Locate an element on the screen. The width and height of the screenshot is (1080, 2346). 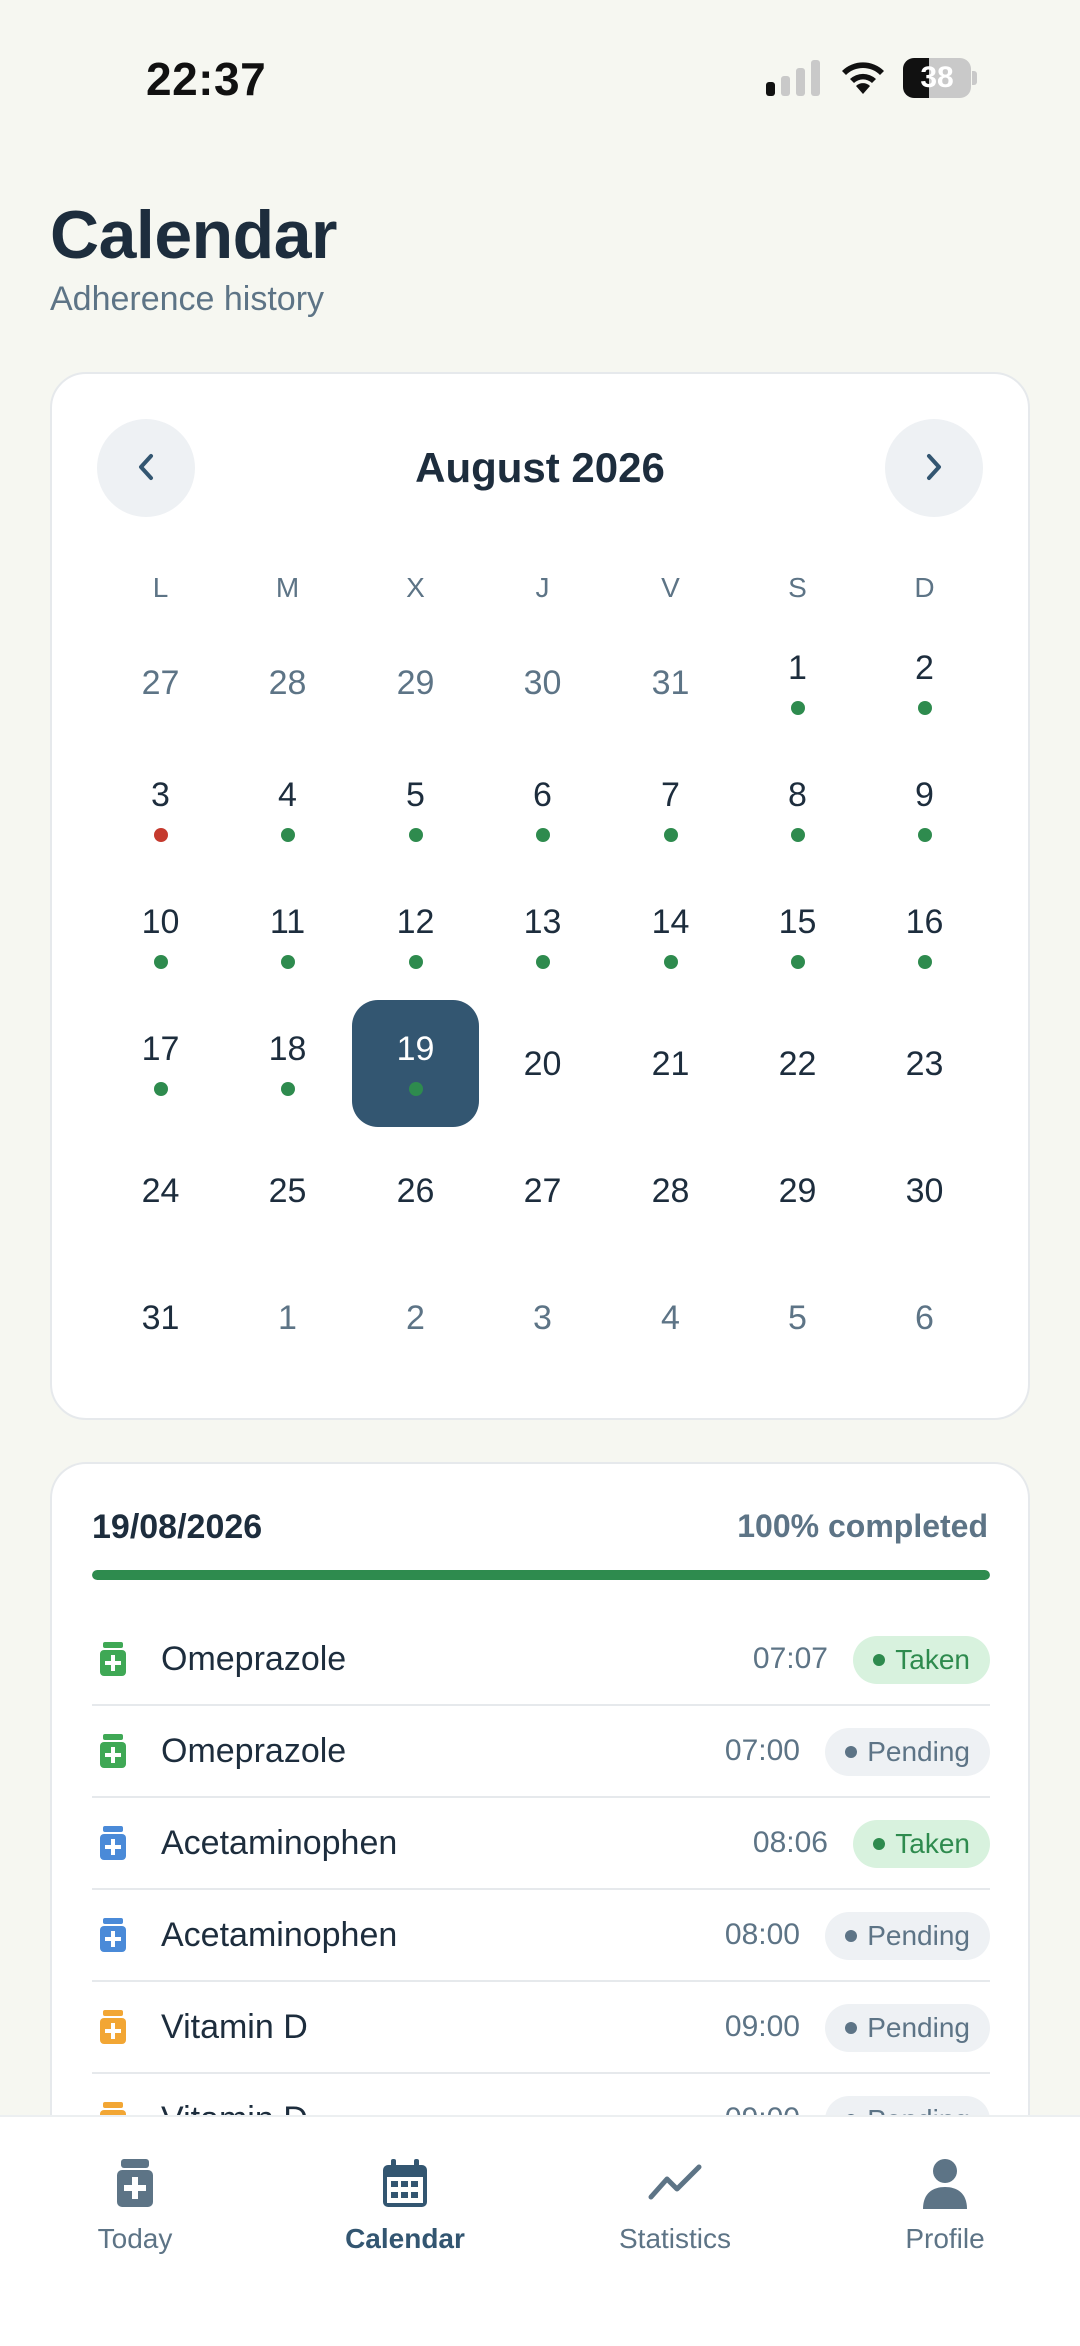
calendar-day: 14 is located at coordinates (670, 936).